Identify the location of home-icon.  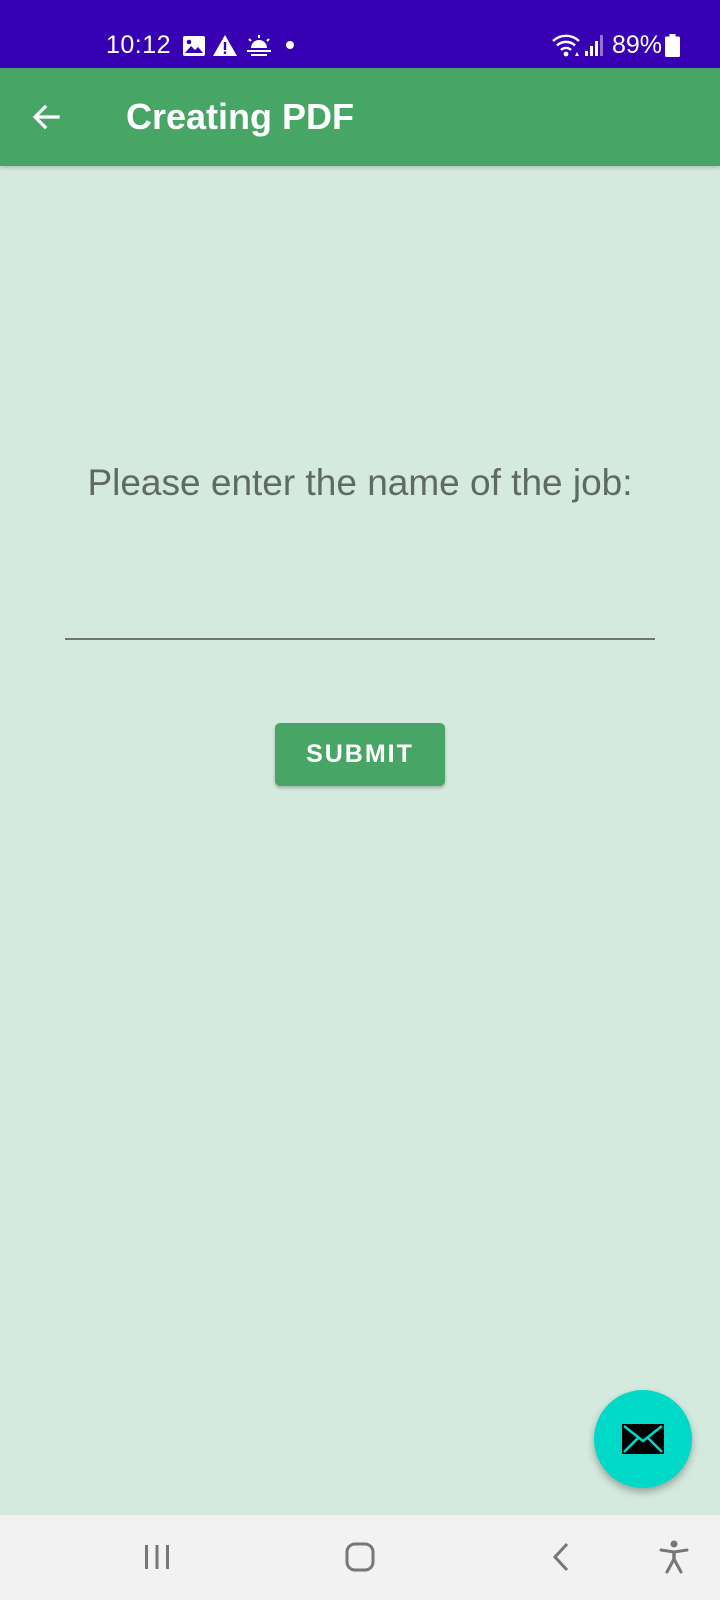
(360, 1557).